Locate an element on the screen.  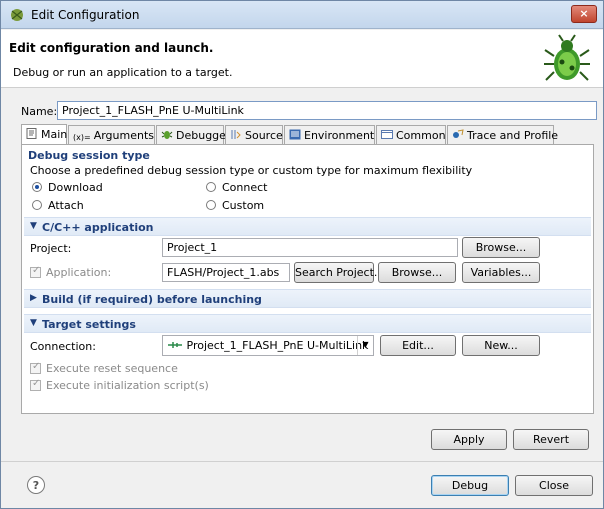
init-script-label: Execute initialization script(s) is located at coordinates (127, 385).